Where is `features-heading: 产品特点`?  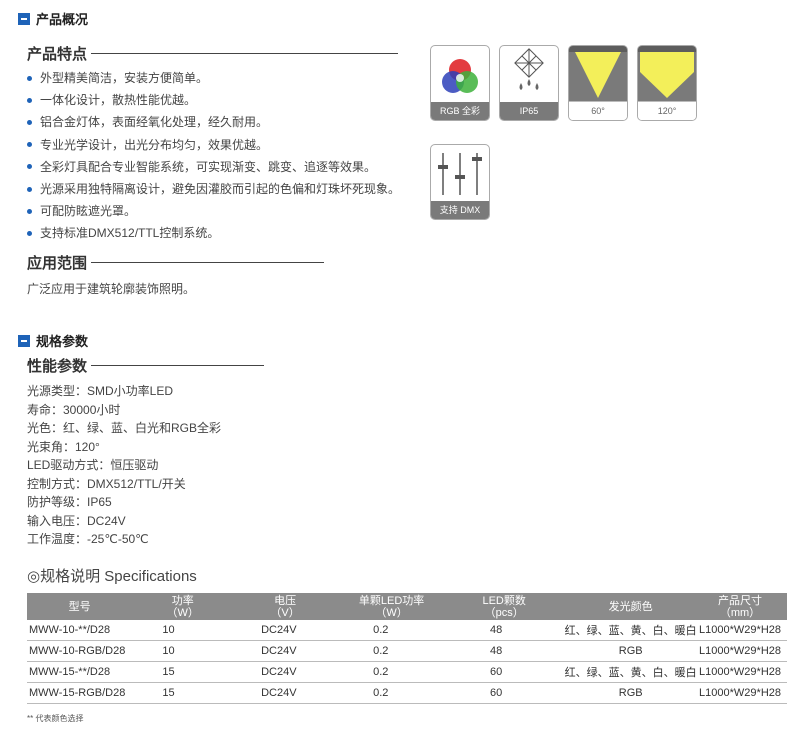
features-heading: 产品特点 is located at coordinates (213, 53).